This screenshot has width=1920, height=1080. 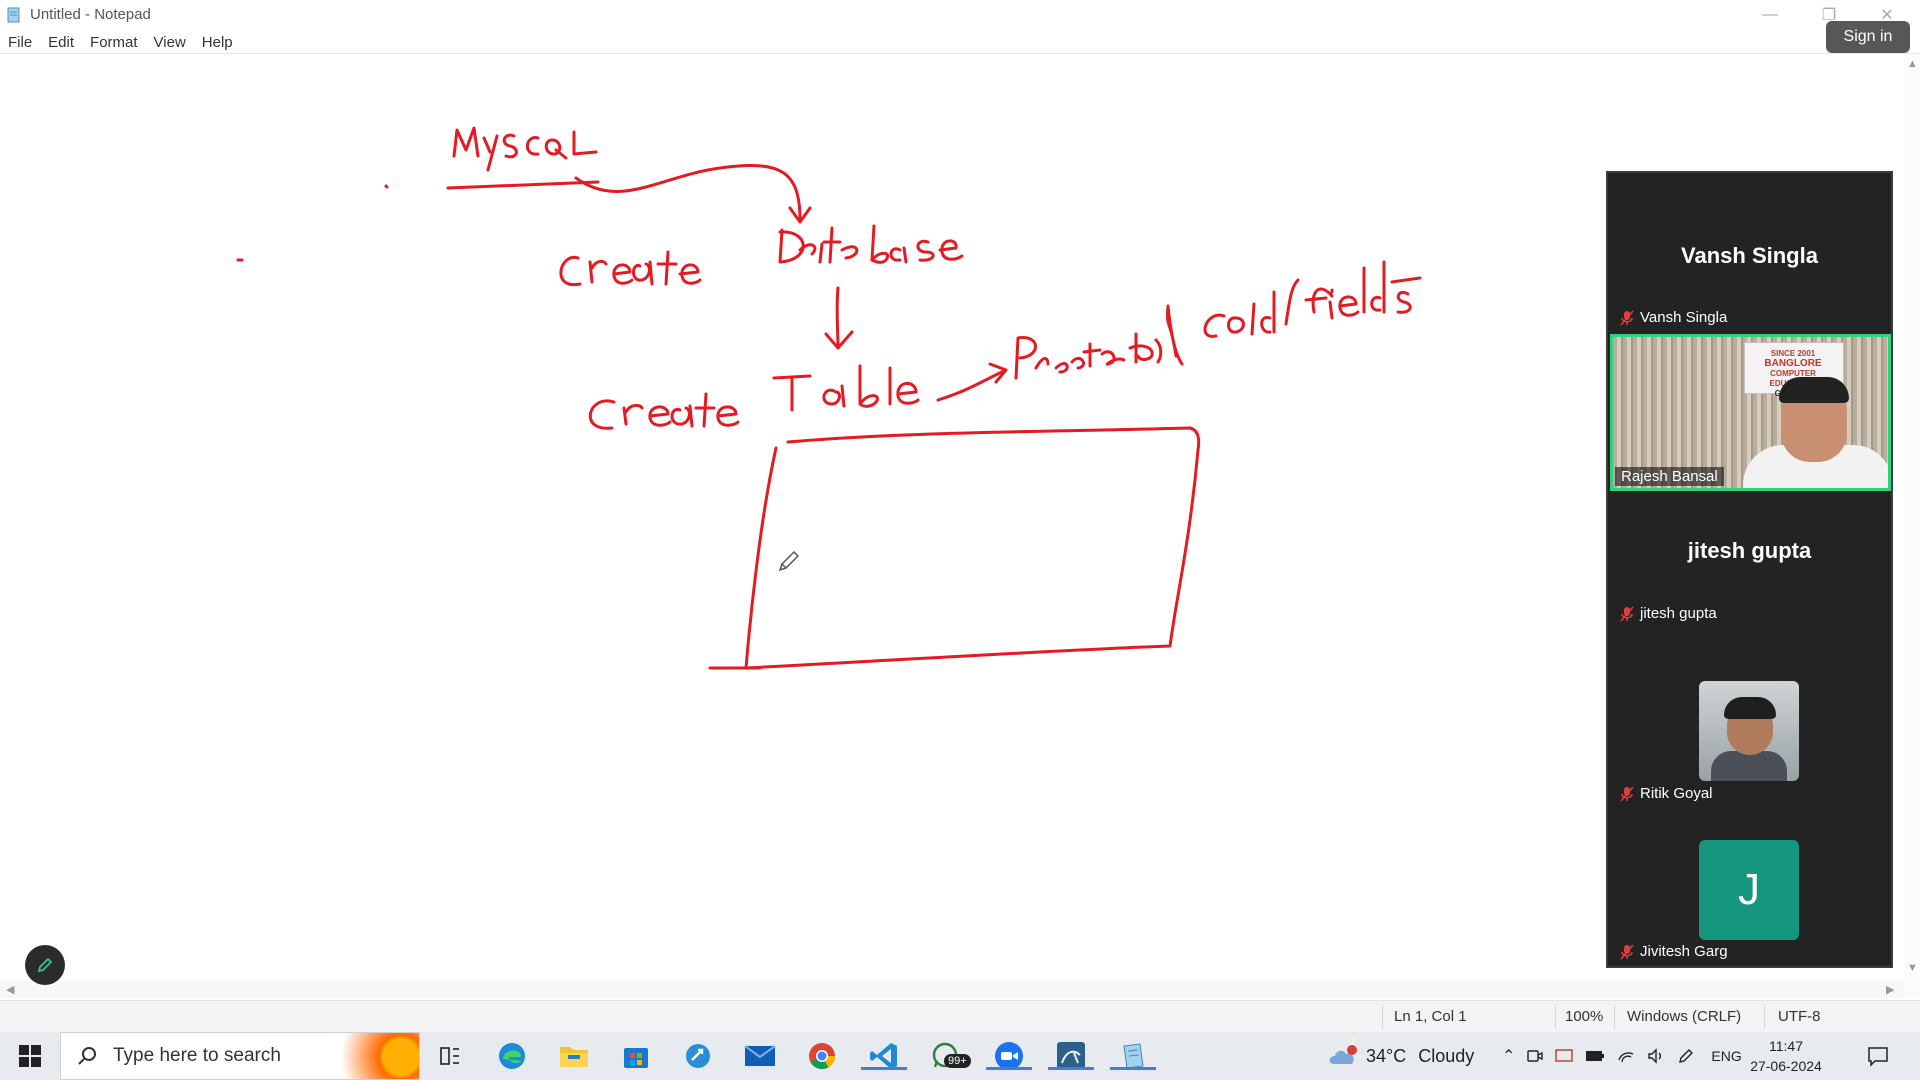 I want to click on ssh-client-icon, so click(x=698, y=1056).